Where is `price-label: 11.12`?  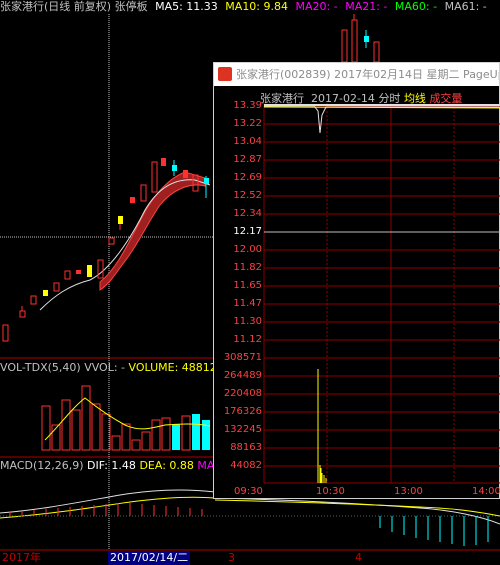
price-label: 11.12 is located at coordinates (247, 339).